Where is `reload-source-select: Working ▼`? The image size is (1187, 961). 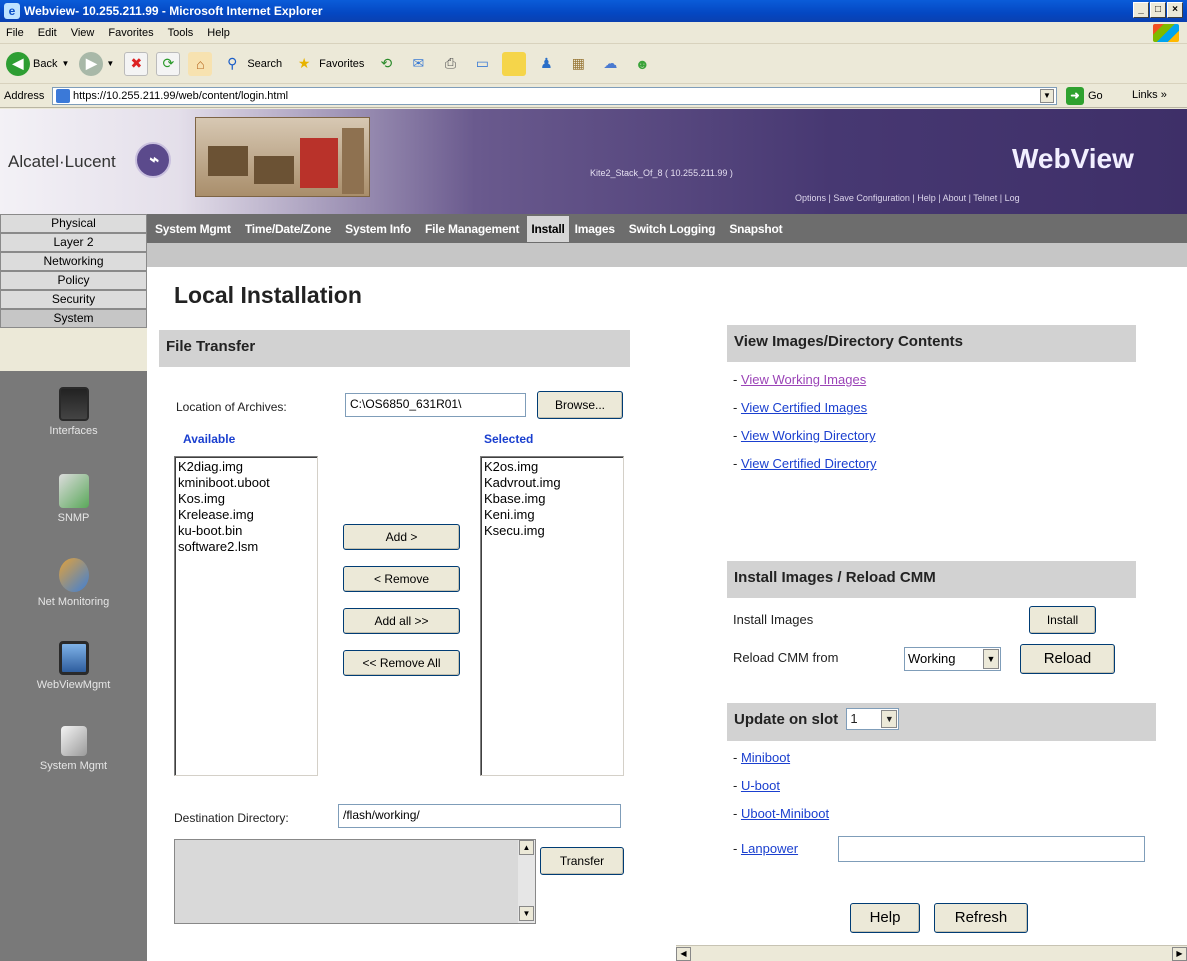 reload-source-select: Working ▼ is located at coordinates (952, 659).